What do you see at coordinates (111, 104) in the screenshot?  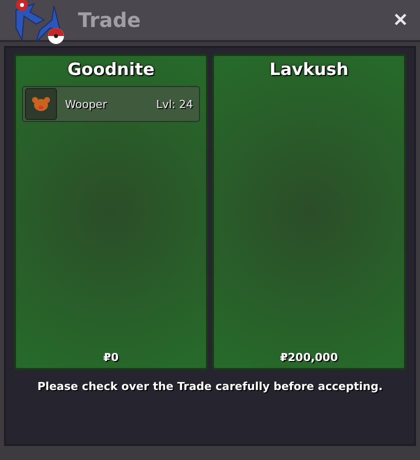 I see `pokemon-slot: Wooper Lvl: 24` at bounding box center [111, 104].